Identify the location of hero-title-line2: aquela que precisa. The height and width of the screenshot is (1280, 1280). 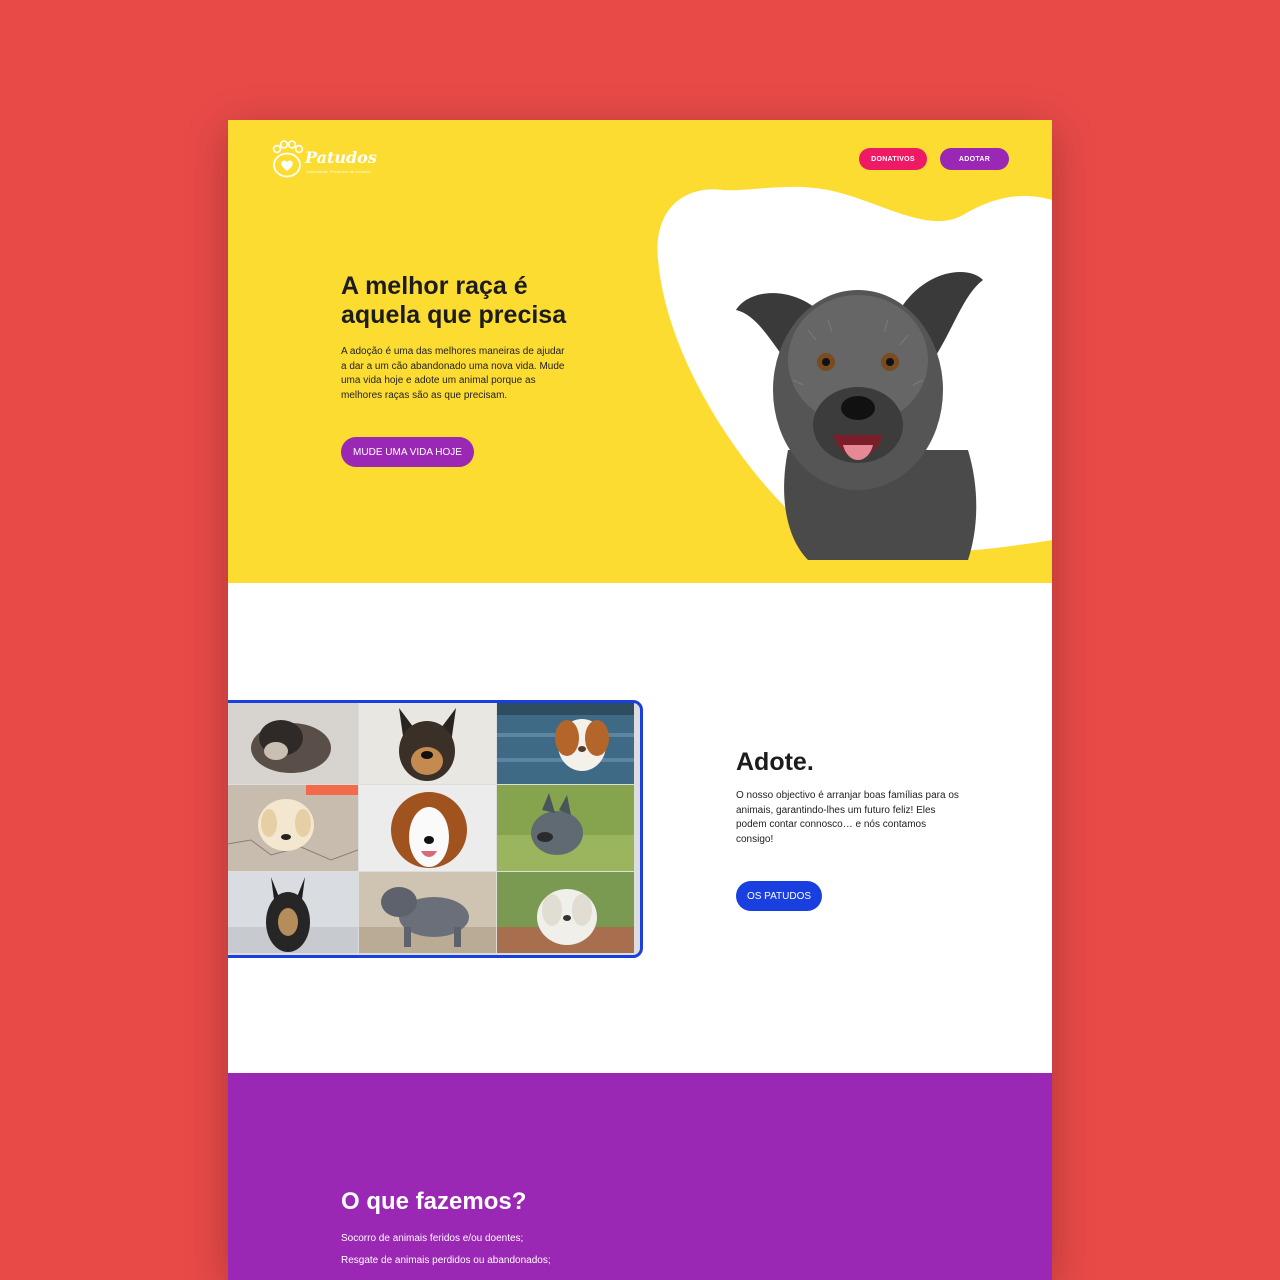
(454, 315).